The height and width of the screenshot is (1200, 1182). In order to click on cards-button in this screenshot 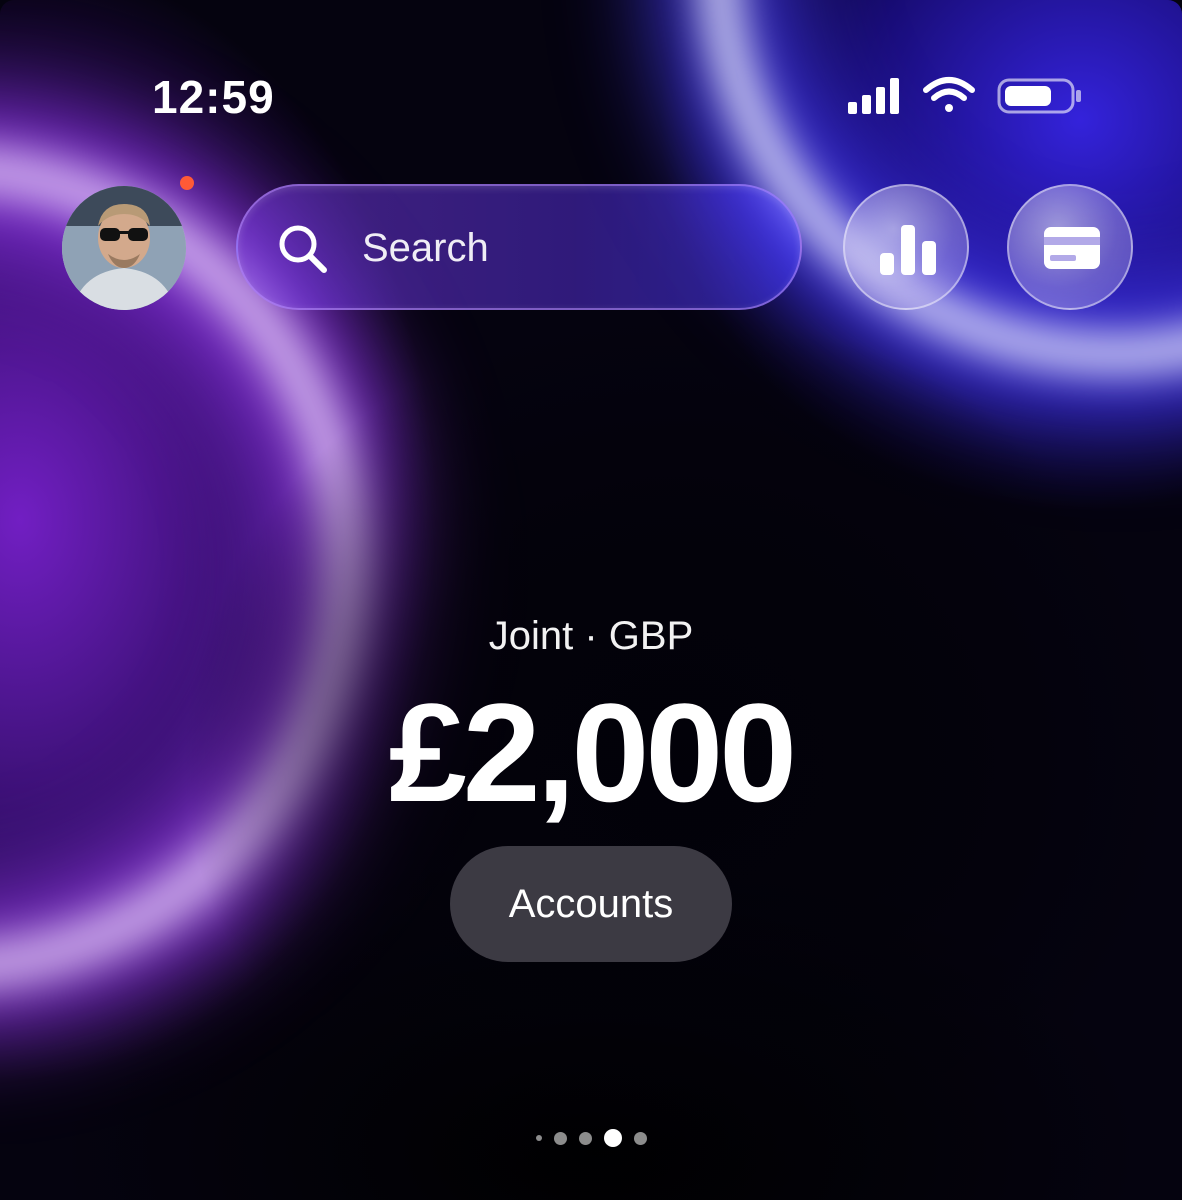, I will do `click(1070, 247)`.